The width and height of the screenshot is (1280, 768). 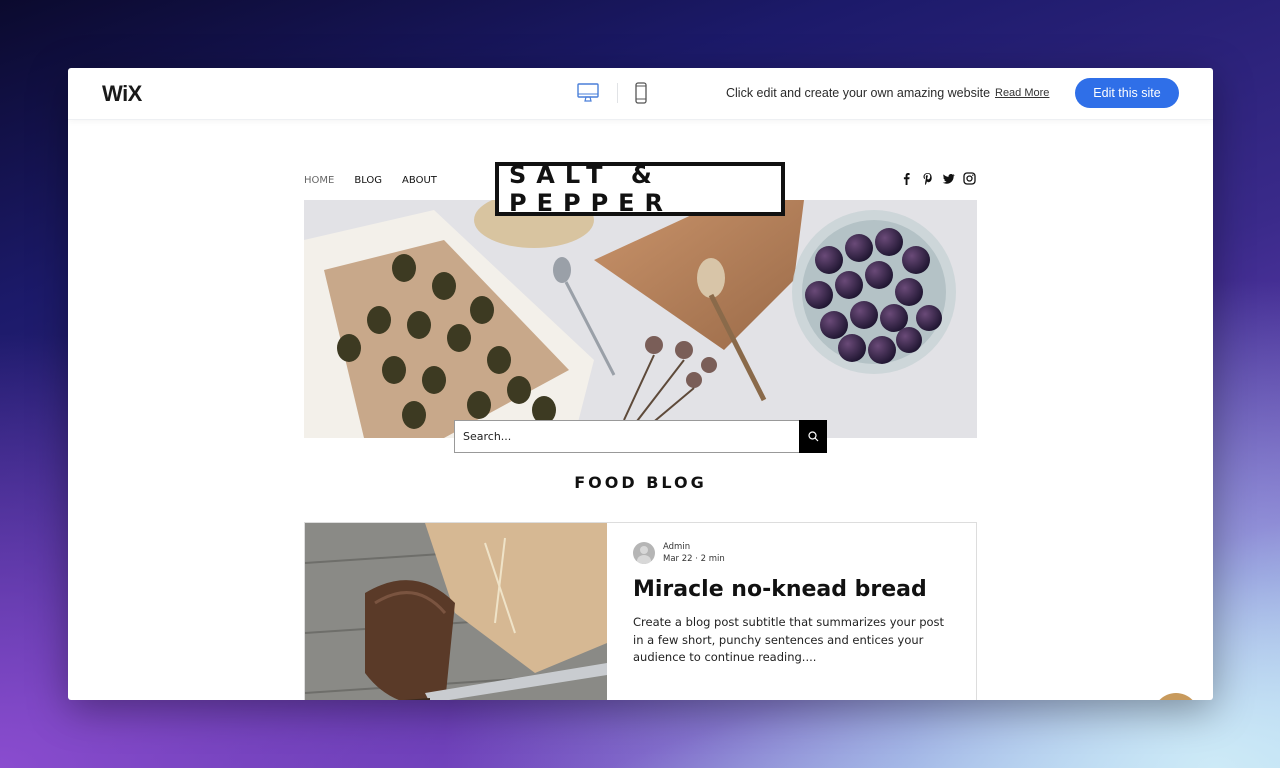 I want to click on post-title: Miracle no-knead bread, so click(x=791, y=589).